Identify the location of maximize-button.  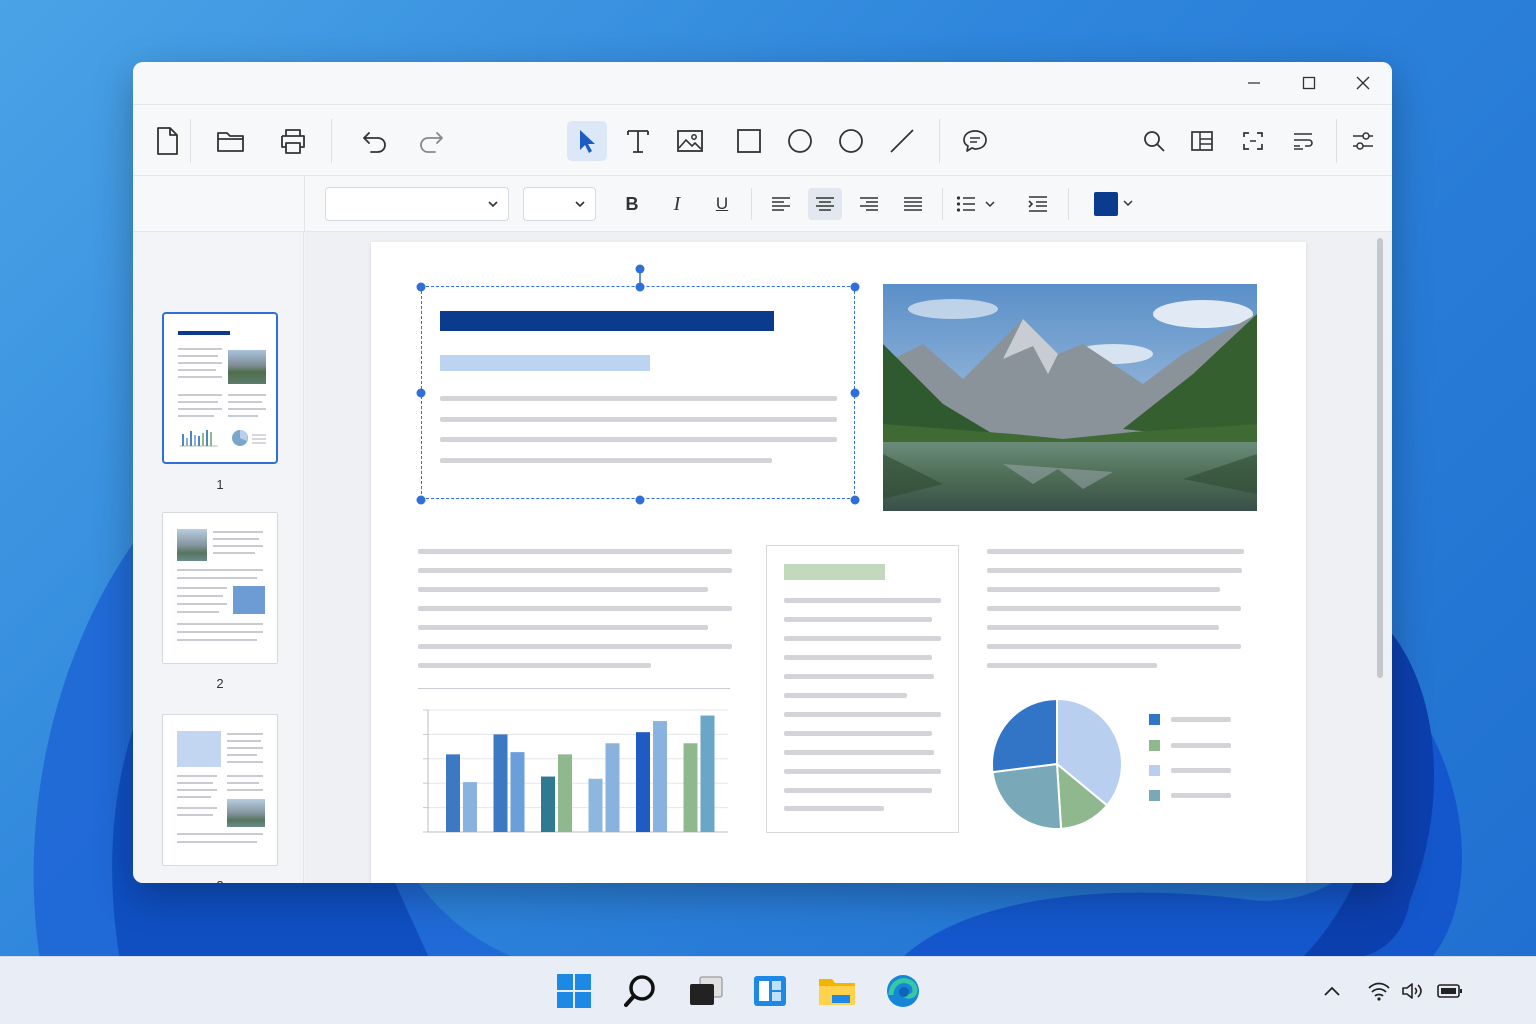
(1309, 83).